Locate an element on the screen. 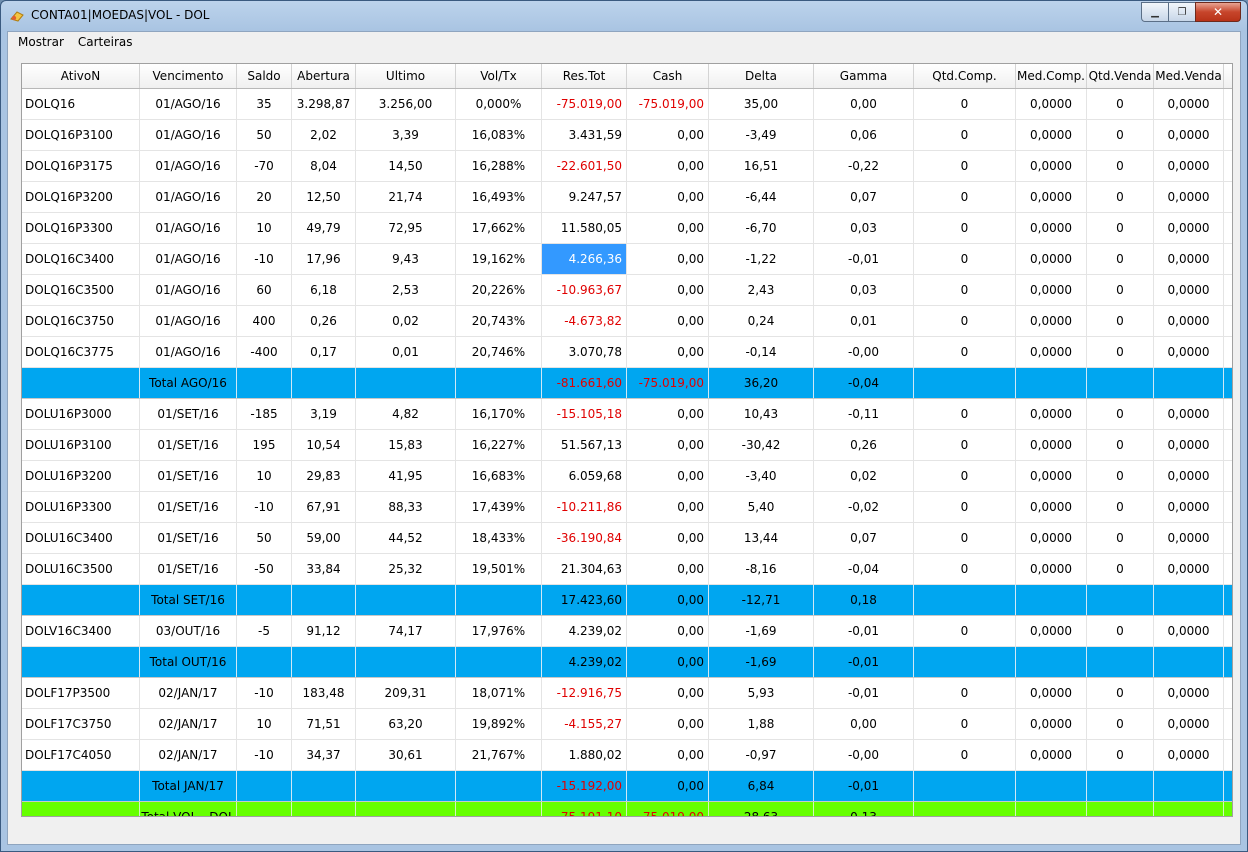 The image size is (1248, 852). table-cell: 17,439% is located at coordinates (499, 507).